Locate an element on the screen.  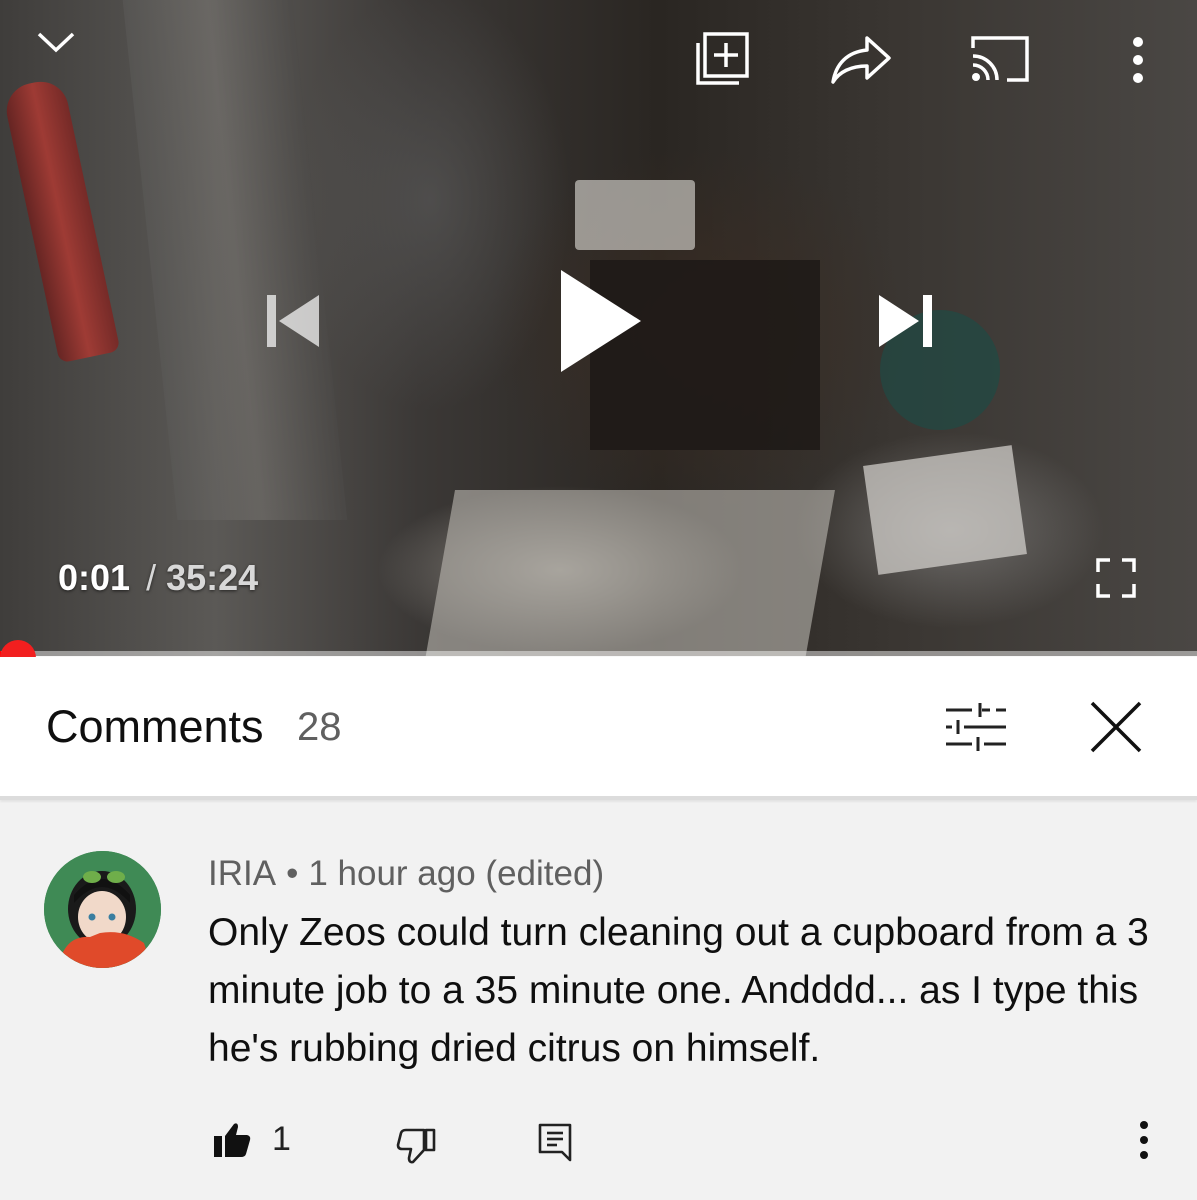
video-frame-table is located at coordinates (630, 573).